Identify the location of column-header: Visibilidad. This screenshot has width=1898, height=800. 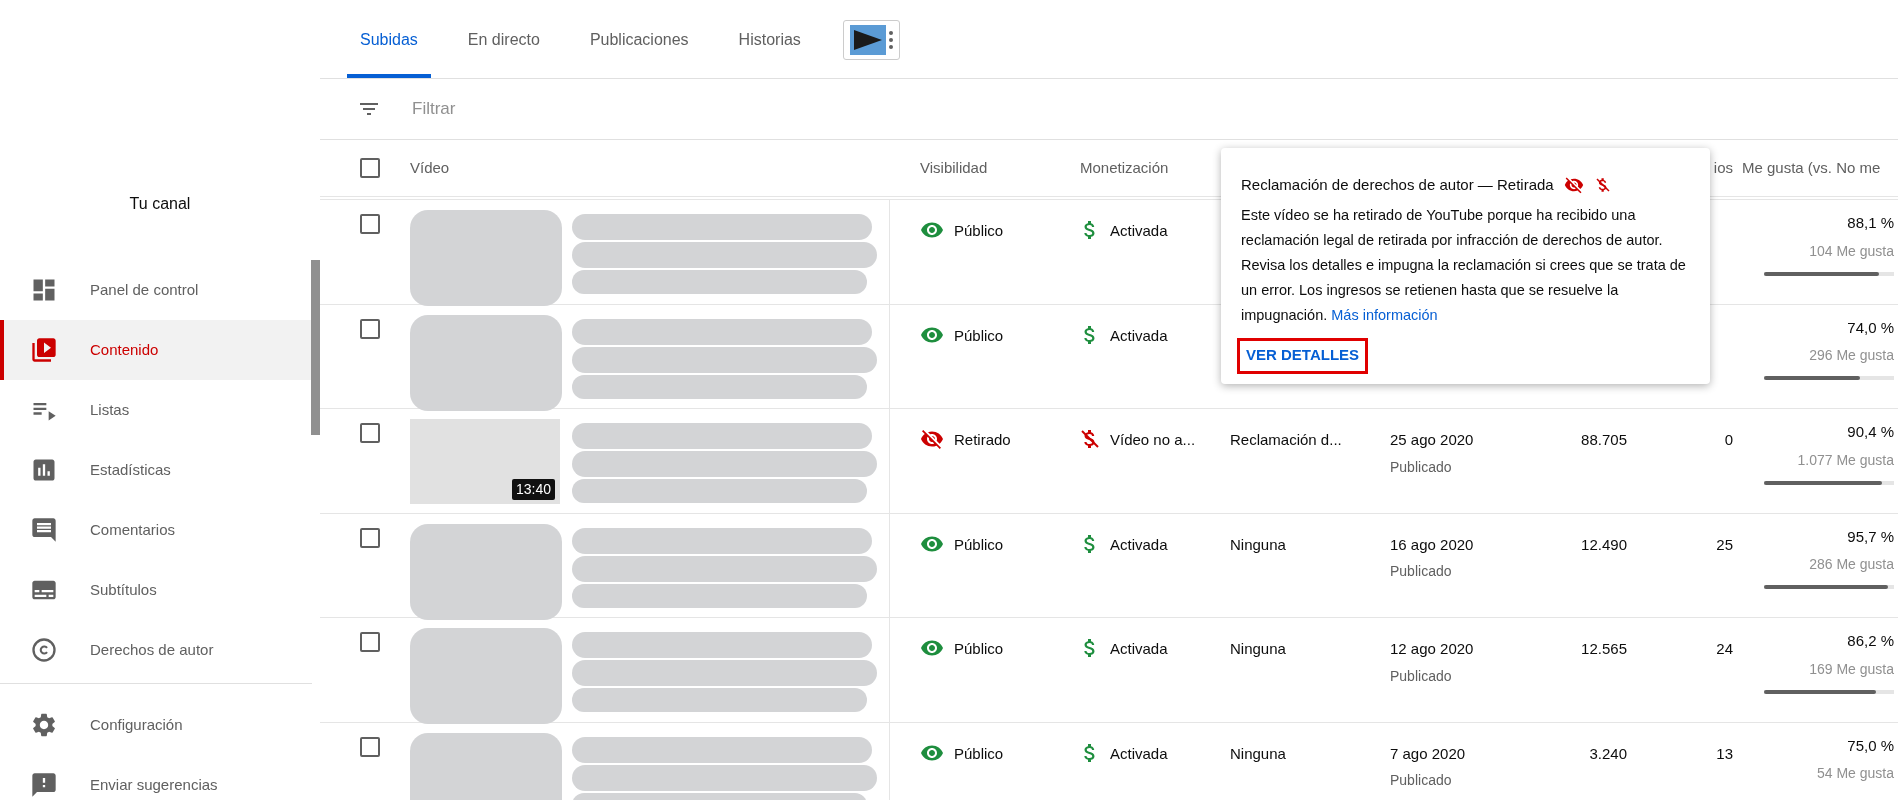
(954, 167).